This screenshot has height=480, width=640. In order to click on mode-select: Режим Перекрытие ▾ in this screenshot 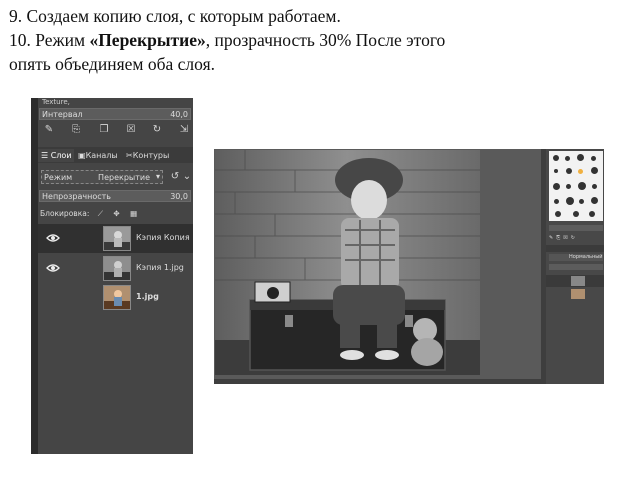, I will do `click(102, 177)`.